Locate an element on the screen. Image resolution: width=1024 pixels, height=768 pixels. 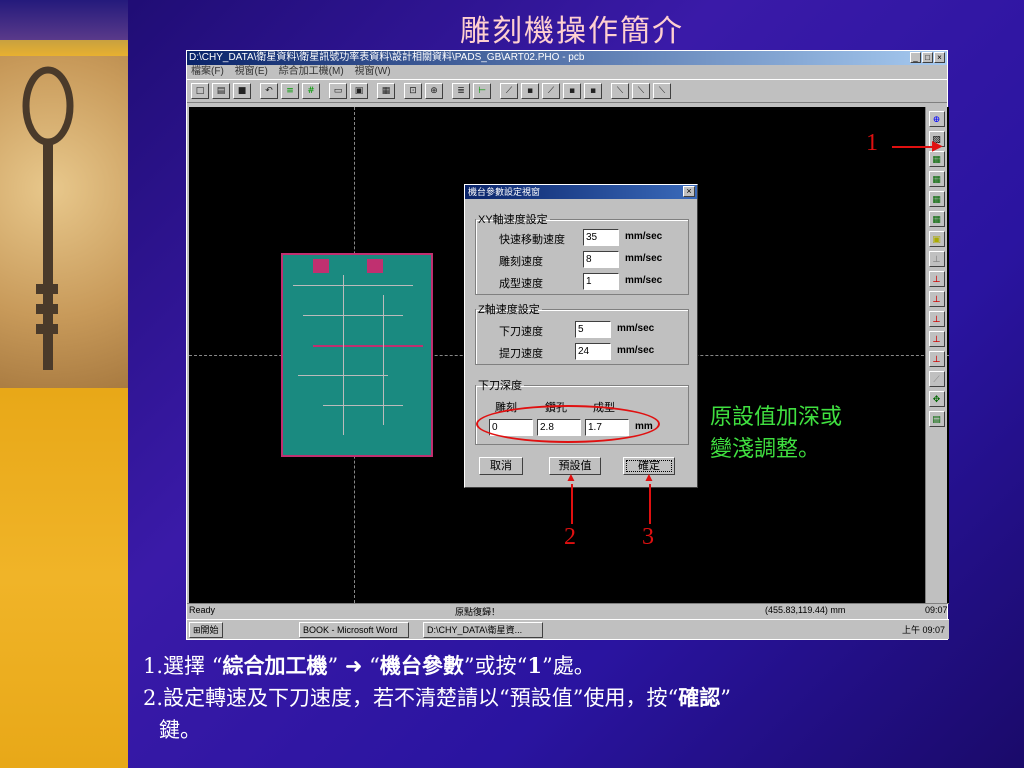
drill5-icon: ▪ is located at coordinates (593, 91).